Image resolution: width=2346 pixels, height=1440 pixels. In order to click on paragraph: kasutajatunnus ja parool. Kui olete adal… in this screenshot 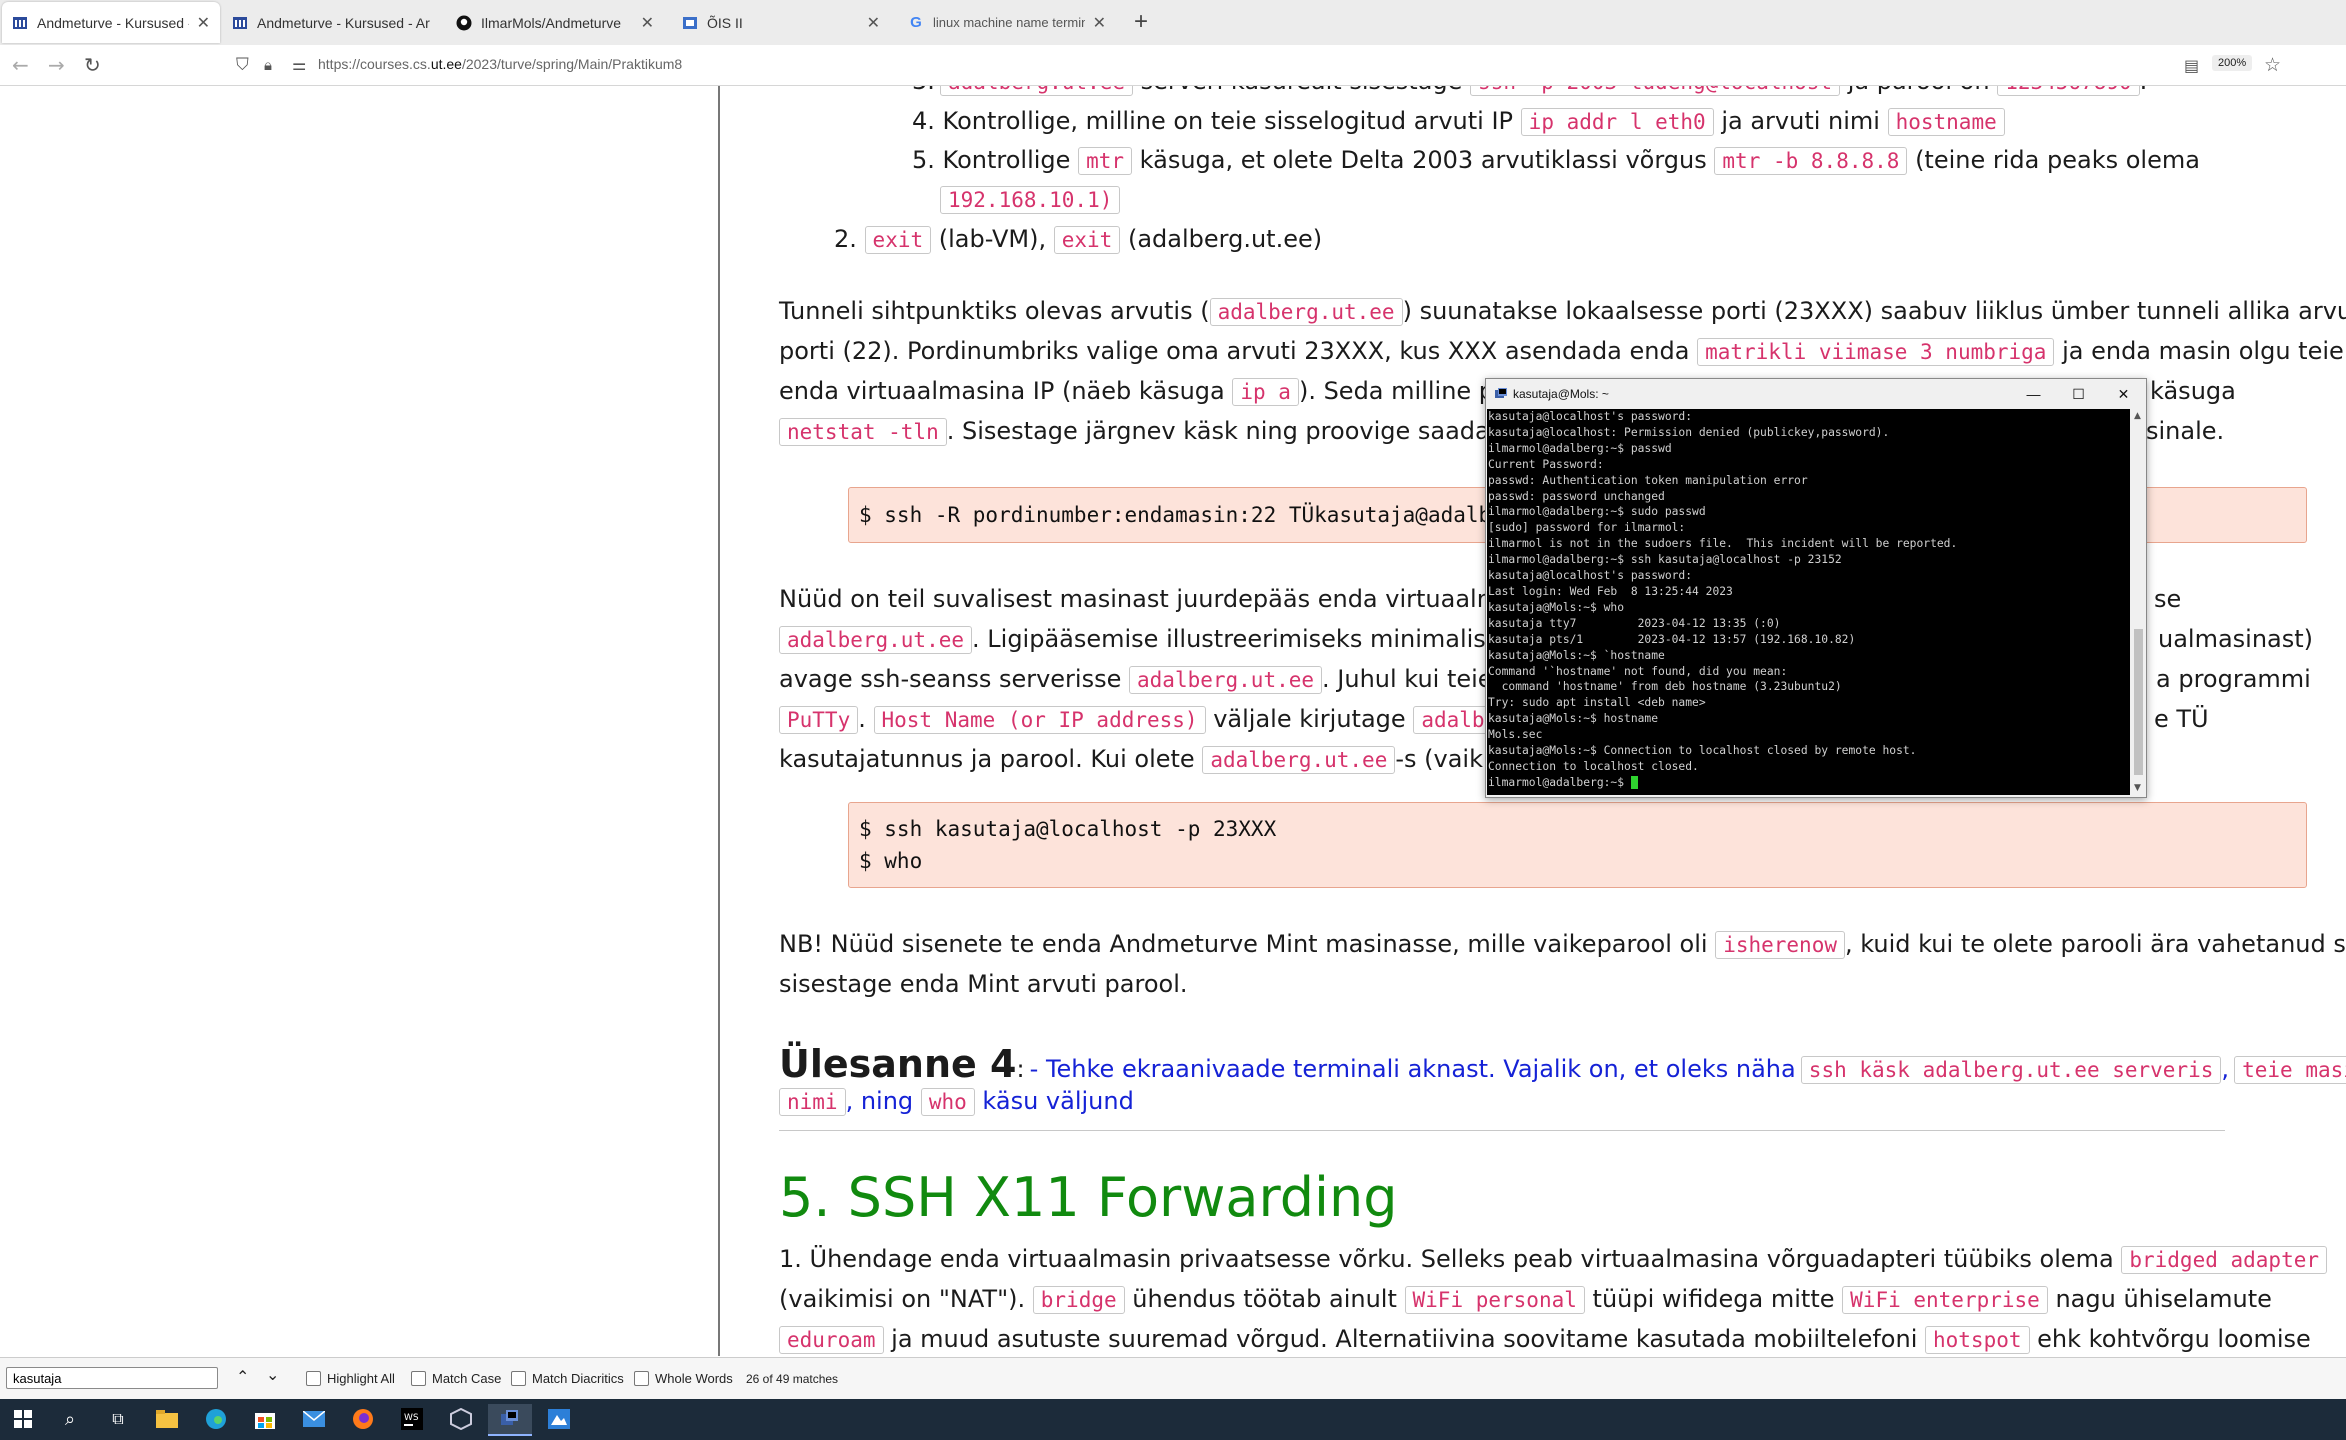, I will do `click(1146, 759)`.